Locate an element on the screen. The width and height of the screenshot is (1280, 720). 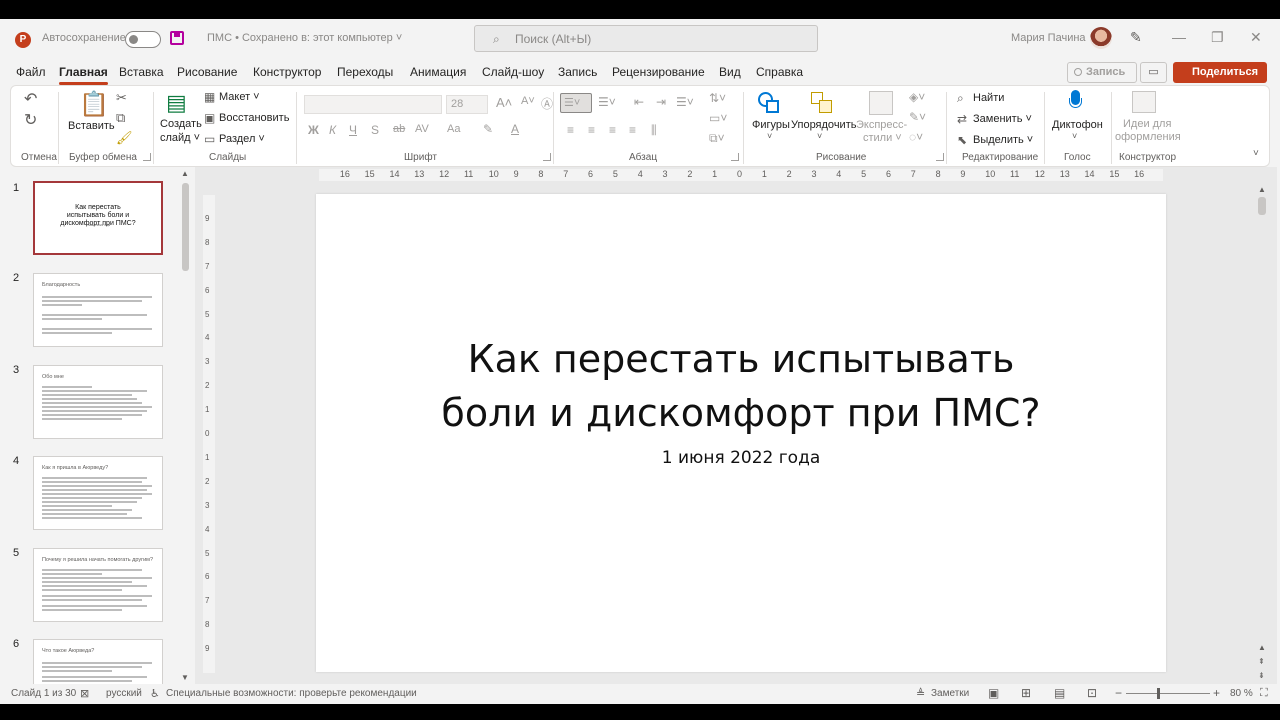
normal-view-icon: ▣ is located at coordinates (993, 693).